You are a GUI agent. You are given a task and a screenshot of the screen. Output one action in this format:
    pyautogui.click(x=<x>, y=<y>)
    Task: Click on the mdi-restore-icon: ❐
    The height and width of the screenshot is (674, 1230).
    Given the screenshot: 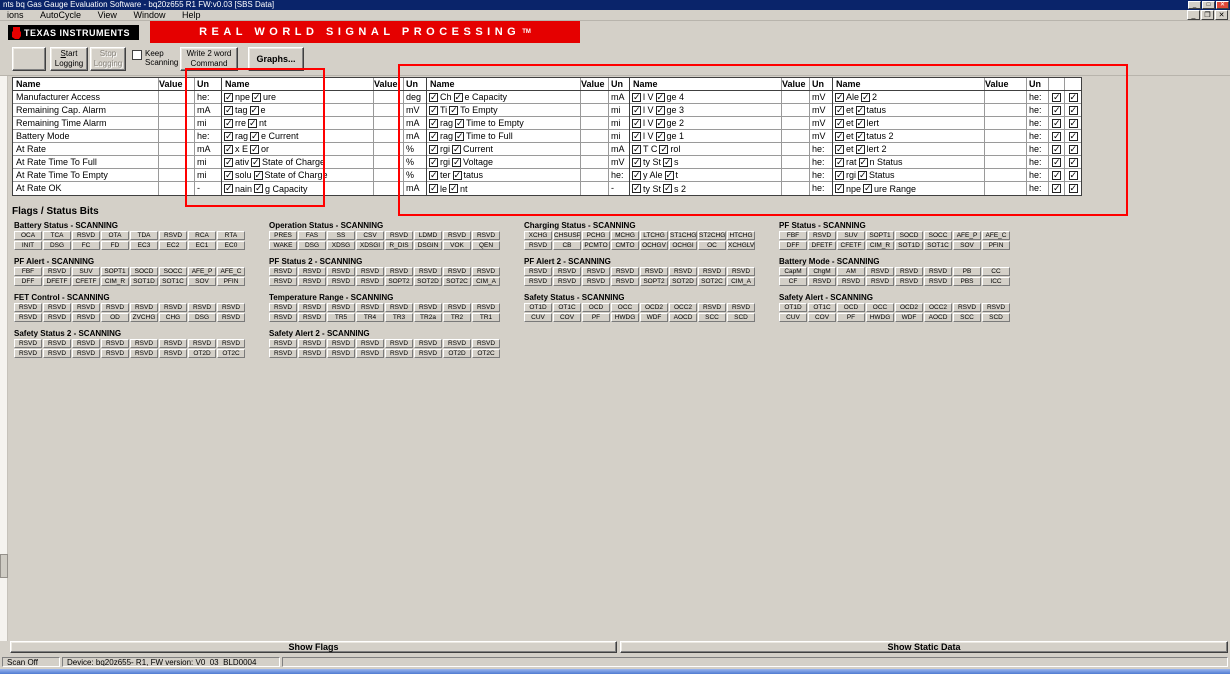 What is the action you would take?
    pyautogui.click(x=1207, y=15)
    